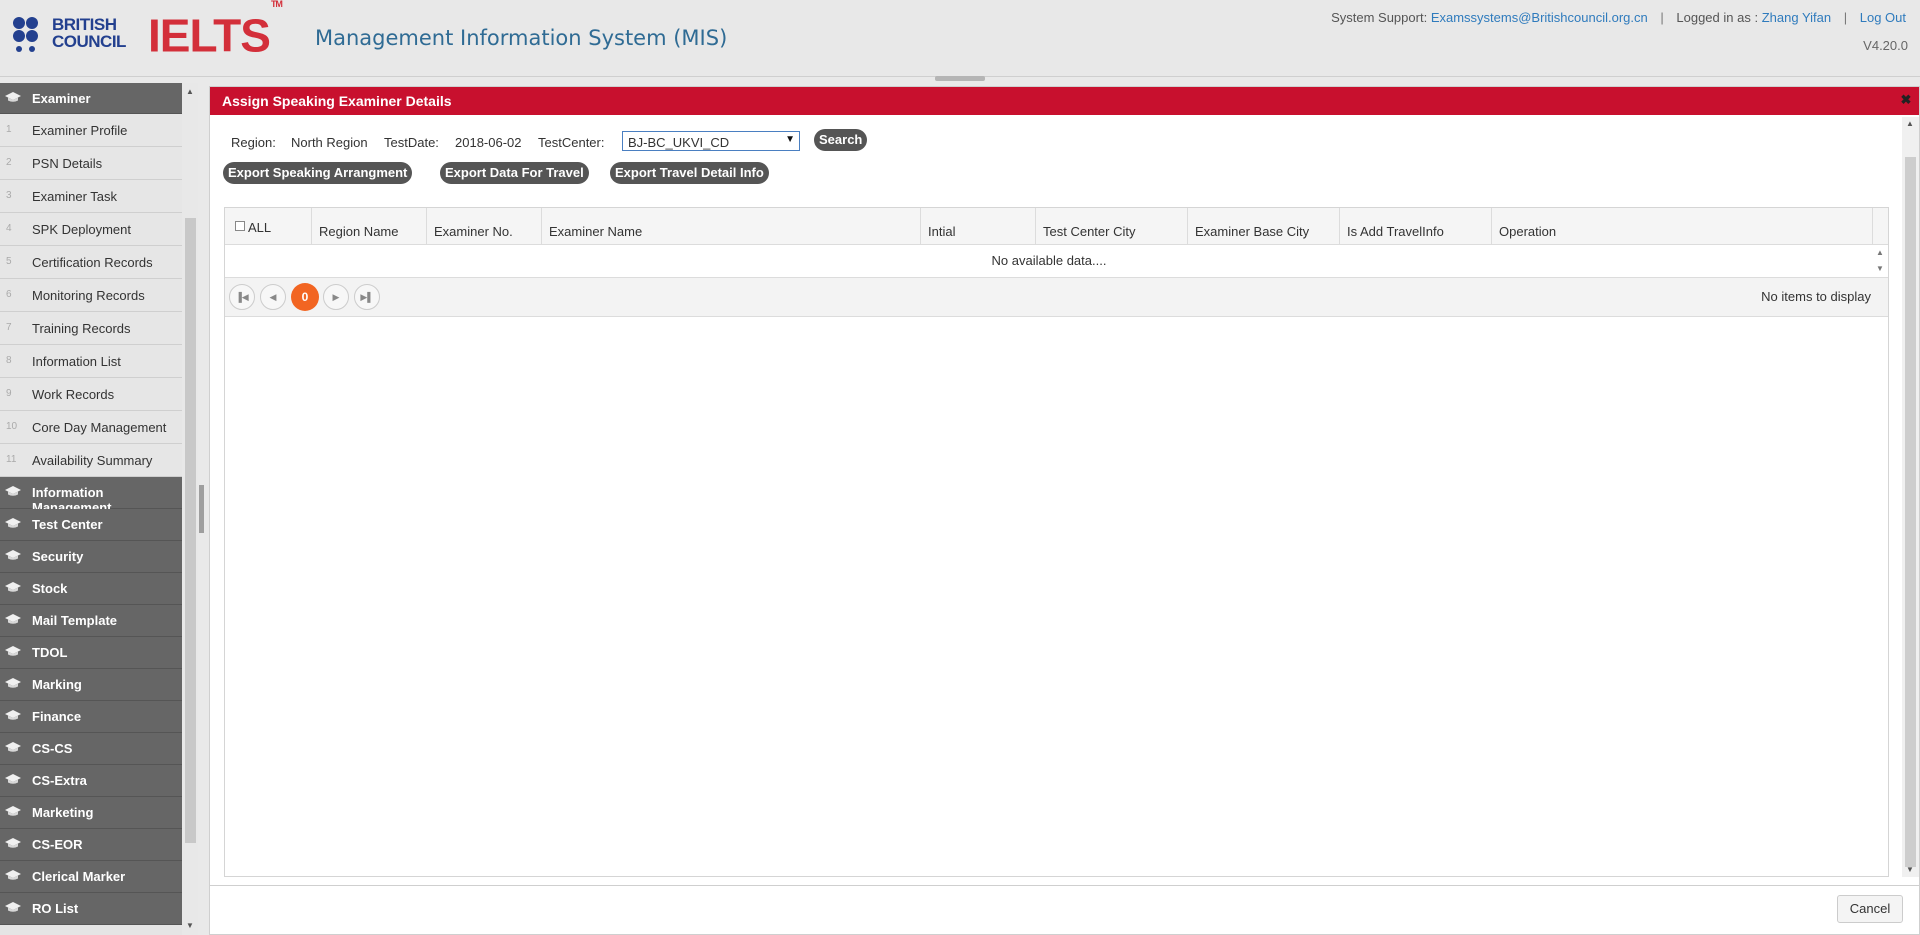  I want to click on sidebar-item-psn-details: 2 PSN Details, so click(91, 163).